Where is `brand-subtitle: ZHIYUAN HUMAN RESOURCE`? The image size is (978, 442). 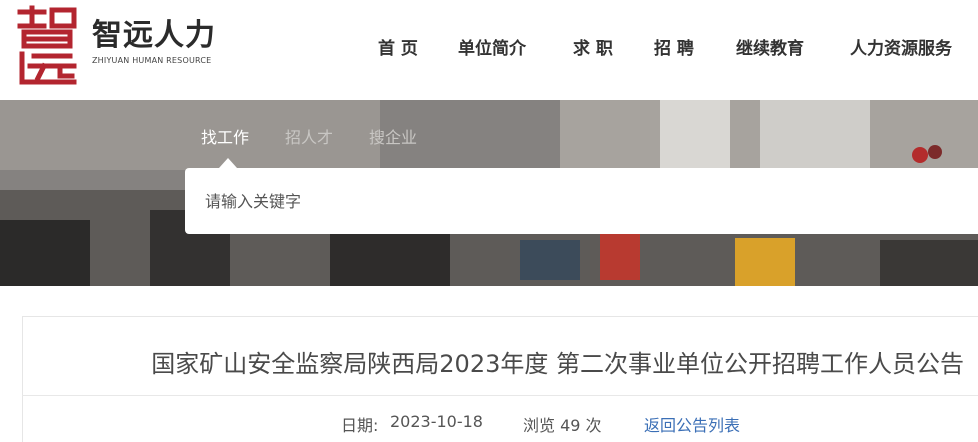 brand-subtitle: ZHIYUAN HUMAN RESOURCE is located at coordinates (152, 60).